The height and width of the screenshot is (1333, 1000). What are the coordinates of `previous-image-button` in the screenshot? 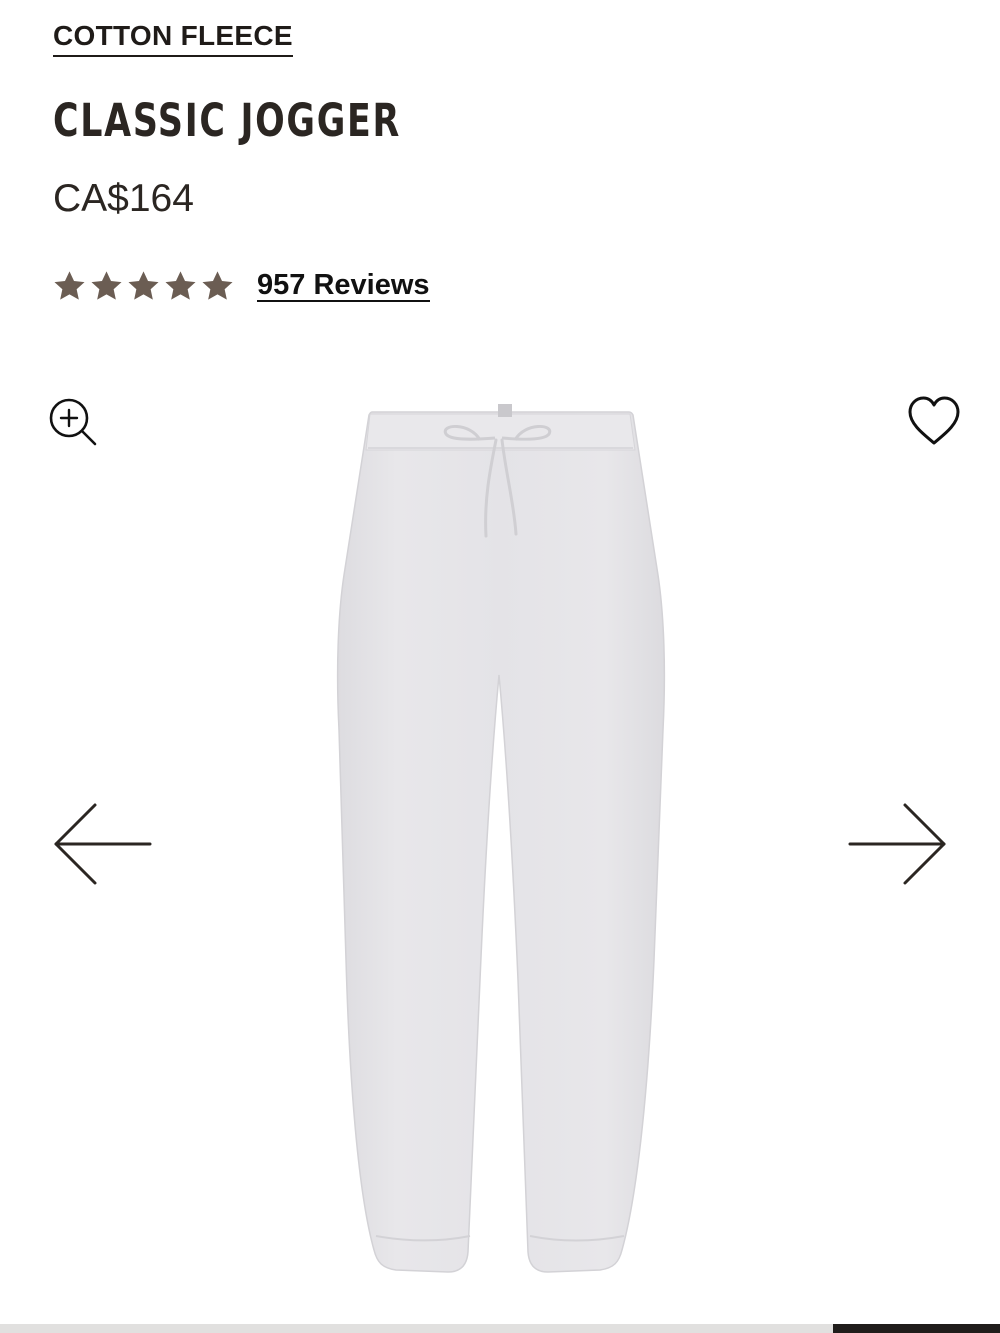 It's located at (102, 844).